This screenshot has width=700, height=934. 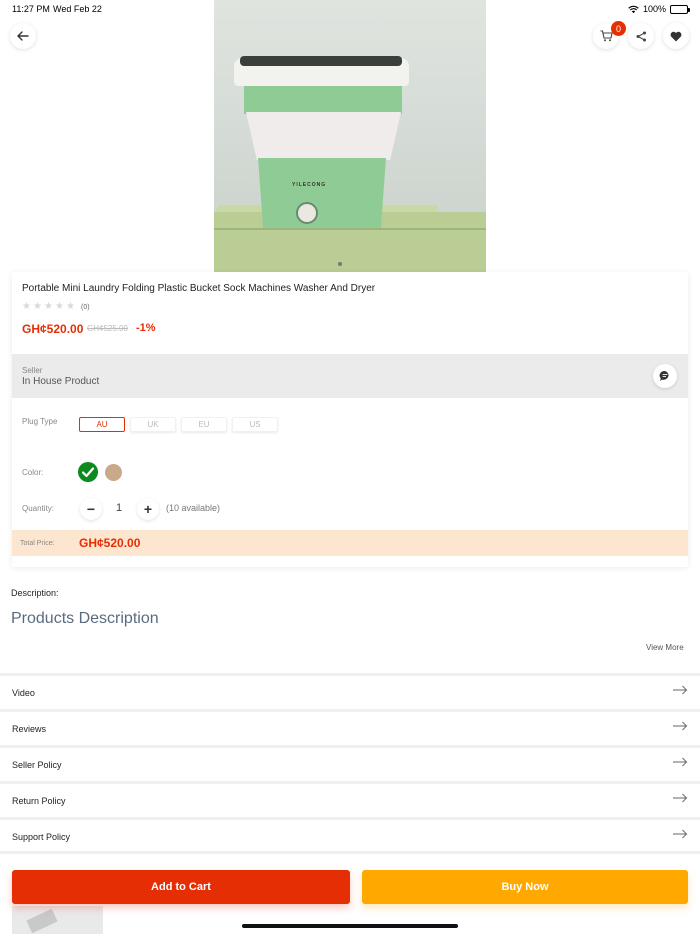 What do you see at coordinates (350, 798) in the screenshot?
I see `section-row-return-policy: Return Policy` at bounding box center [350, 798].